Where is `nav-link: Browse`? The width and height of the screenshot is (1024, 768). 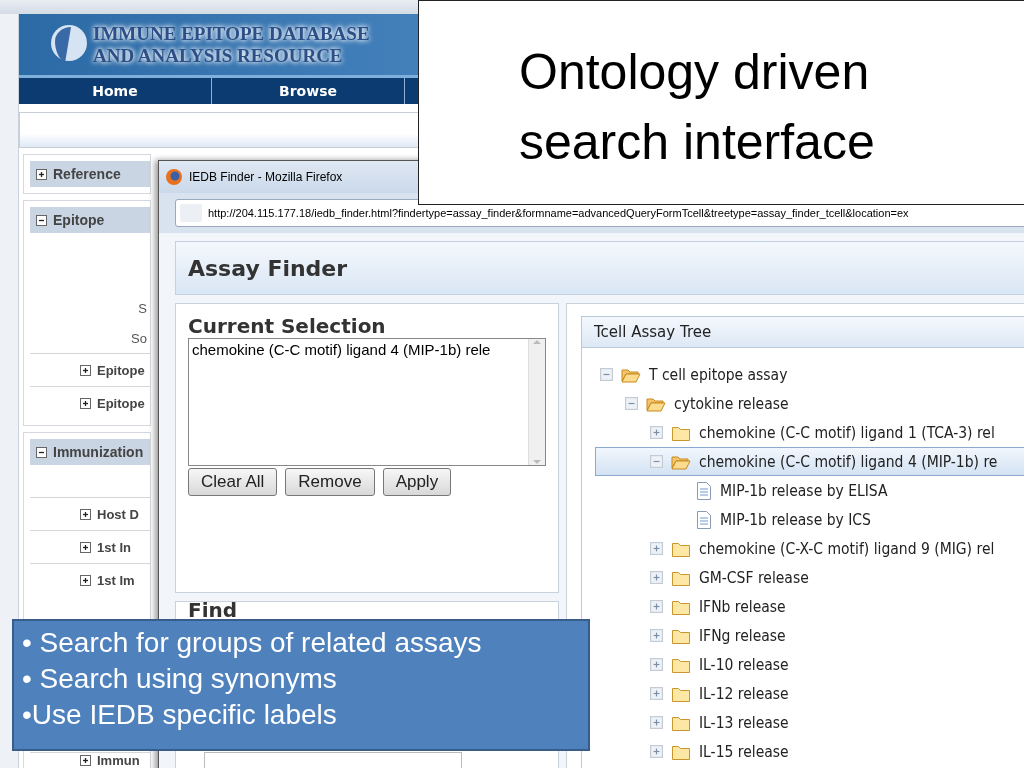
nav-link: Browse is located at coordinates (308, 91).